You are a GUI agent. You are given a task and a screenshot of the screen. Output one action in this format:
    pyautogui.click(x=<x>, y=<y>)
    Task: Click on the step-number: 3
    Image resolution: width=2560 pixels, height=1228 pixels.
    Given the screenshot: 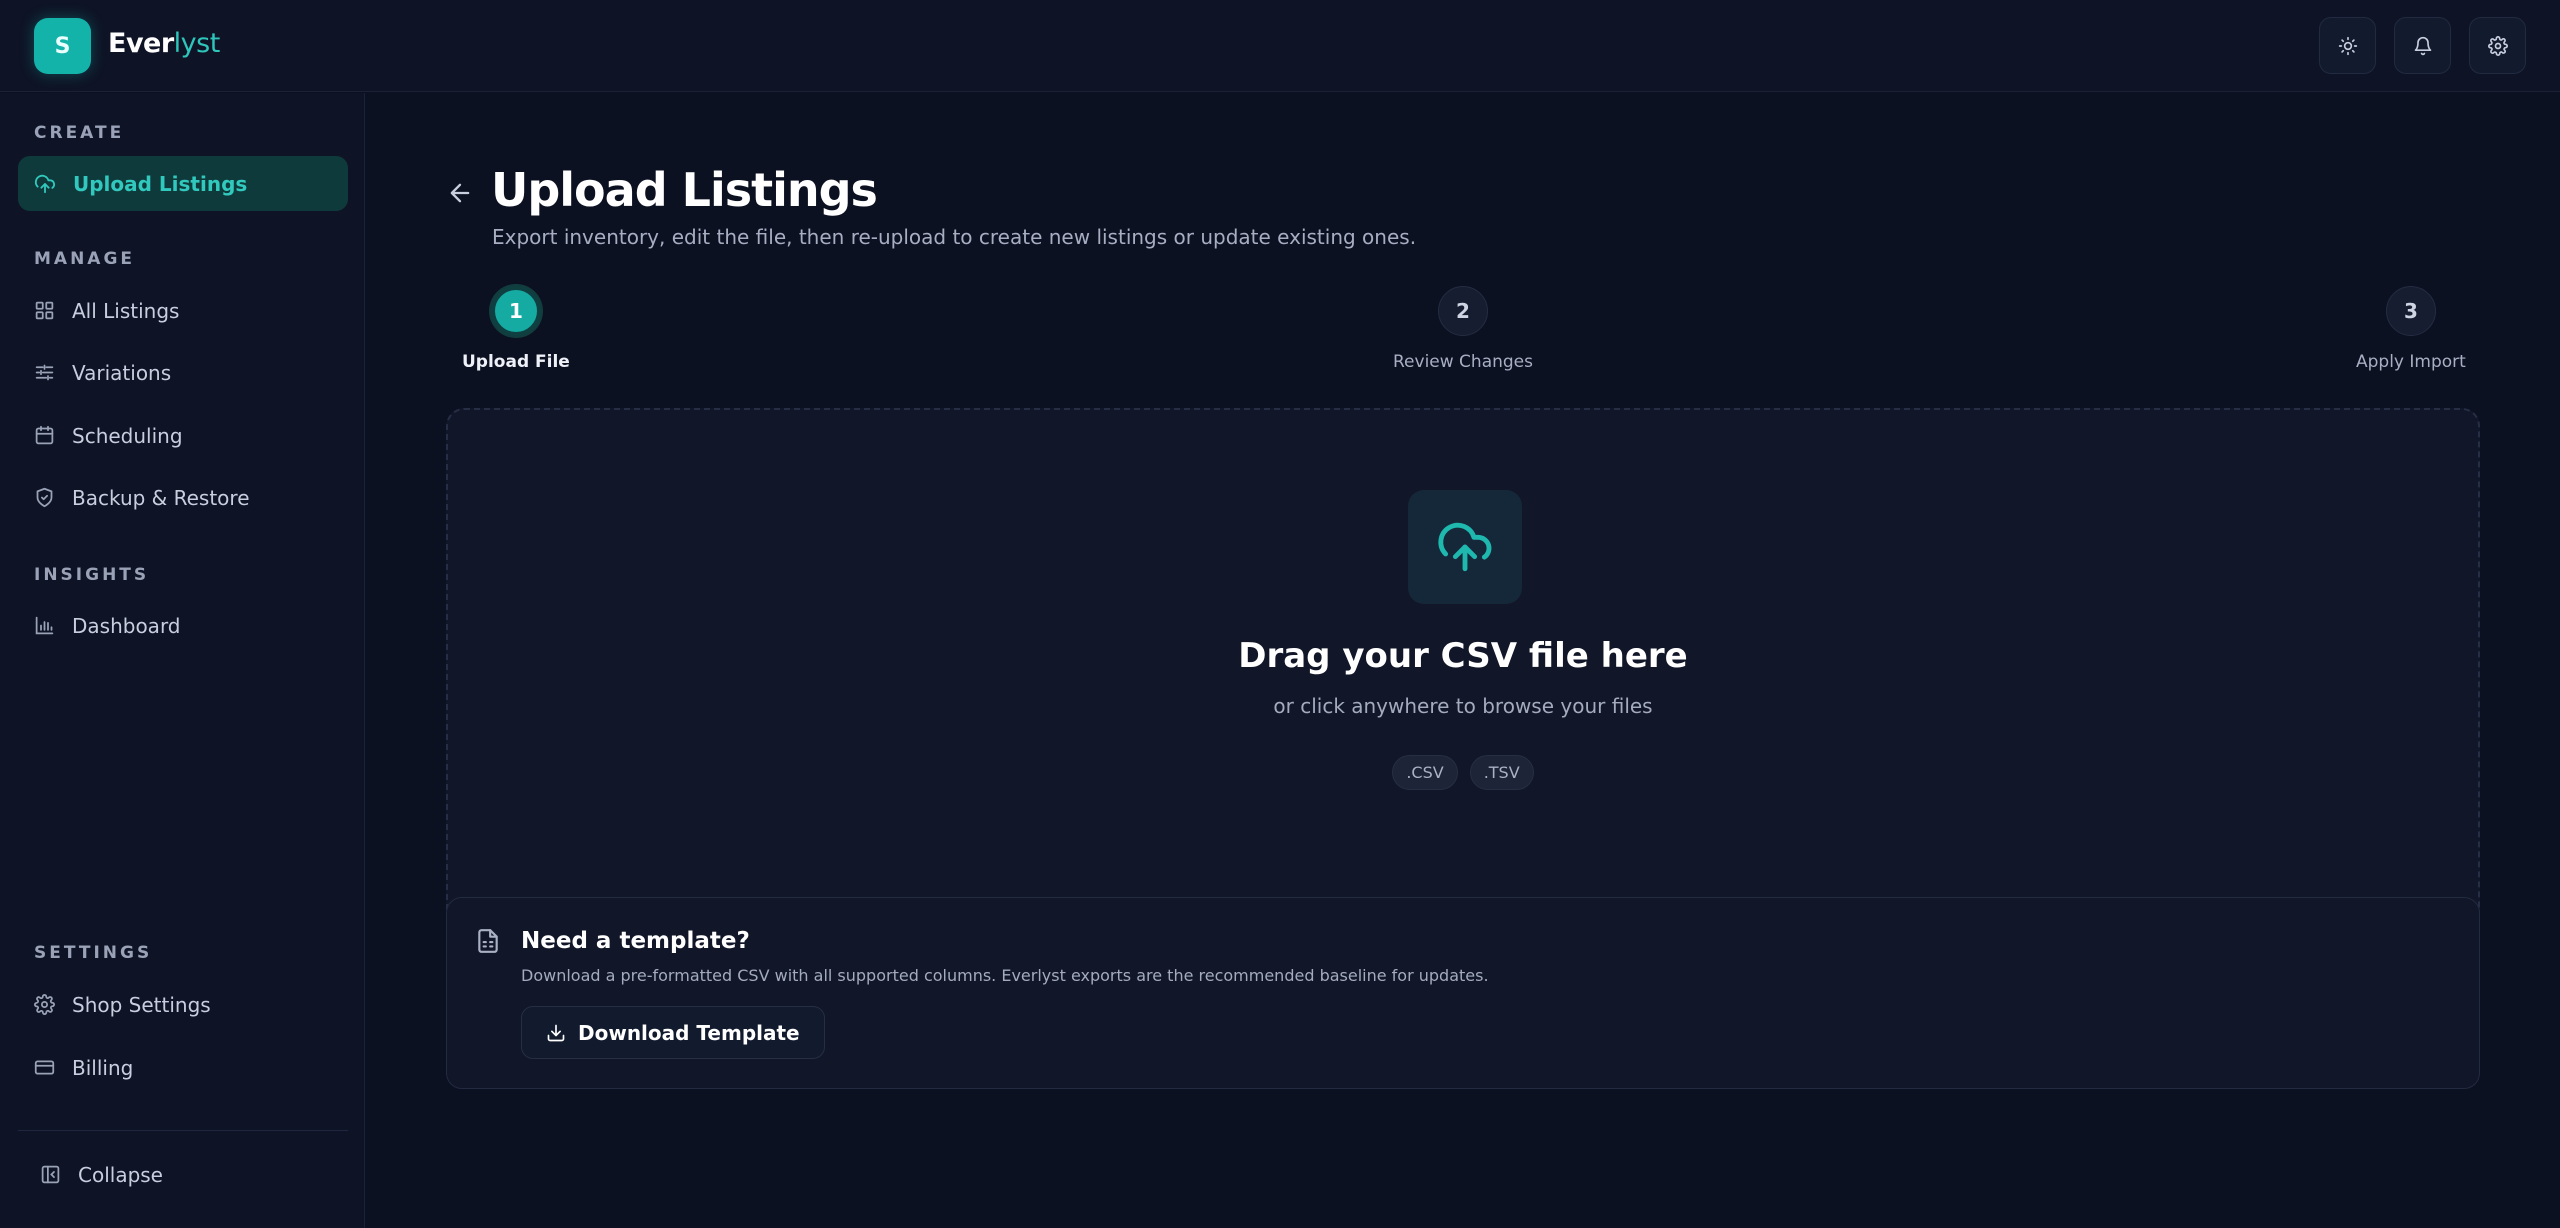 What is the action you would take?
    pyautogui.click(x=2410, y=311)
    